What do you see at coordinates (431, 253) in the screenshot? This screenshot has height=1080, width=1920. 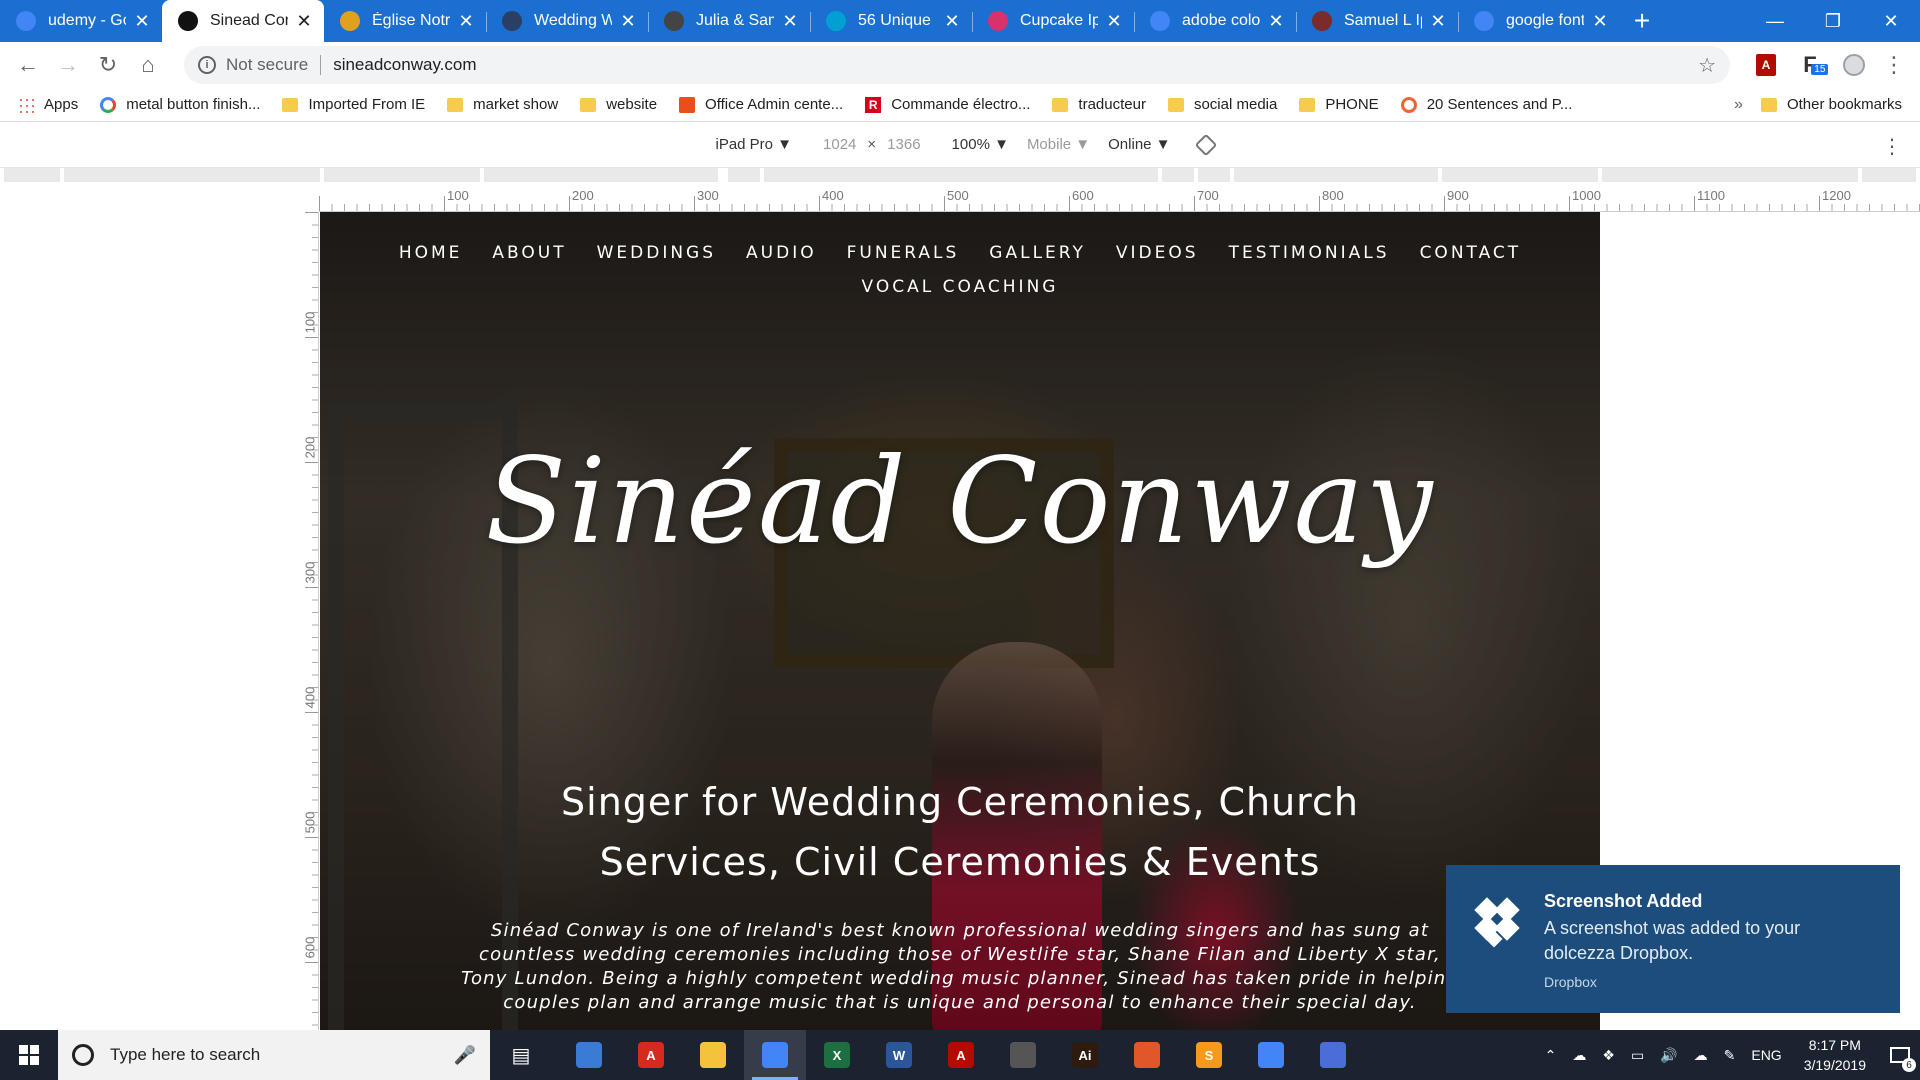 I see `nav-link-home: HOME` at bounding box center [431, 253].